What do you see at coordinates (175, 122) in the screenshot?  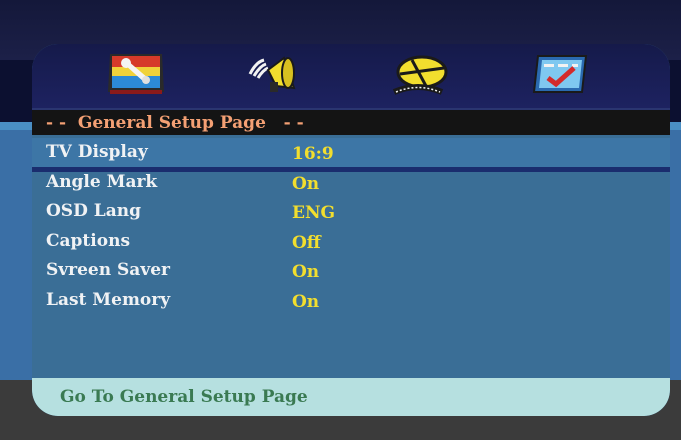 I see `page-title: - - General Setup Page - -` at bounding box center [175, 122].